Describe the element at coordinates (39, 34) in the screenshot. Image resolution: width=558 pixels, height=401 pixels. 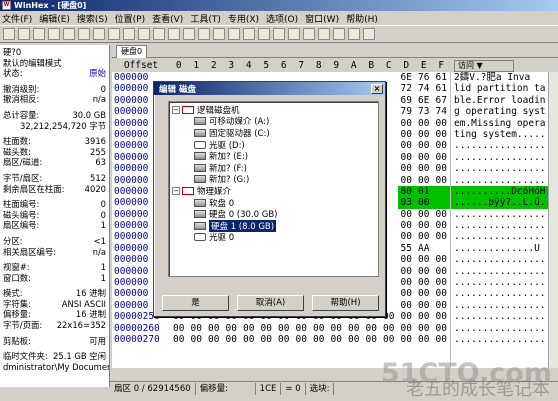
I see `save-icon` at that location.